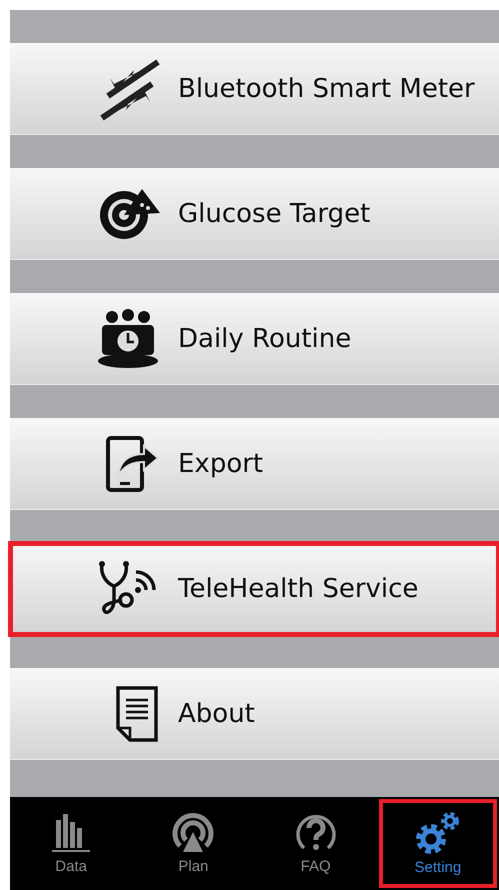  Describe the element at coordinates (133, 464) in the screenshot. I see `phone-share-icon` at that location.